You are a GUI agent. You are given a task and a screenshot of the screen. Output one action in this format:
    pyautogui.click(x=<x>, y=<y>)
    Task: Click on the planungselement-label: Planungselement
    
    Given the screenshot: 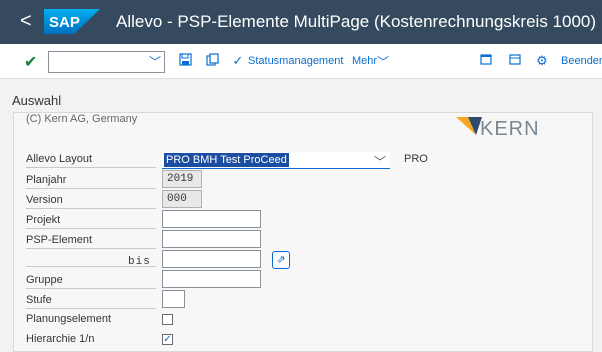 What is the action you would take?
    pyautogui.click(x=69, y=319)
    